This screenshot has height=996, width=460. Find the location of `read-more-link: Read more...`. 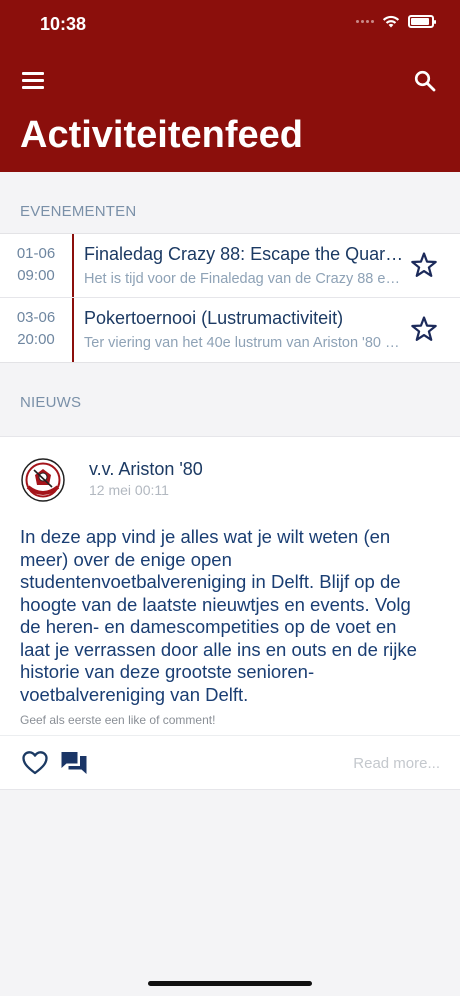

read-more-link: Read more... is located at coordinates (396, 763).